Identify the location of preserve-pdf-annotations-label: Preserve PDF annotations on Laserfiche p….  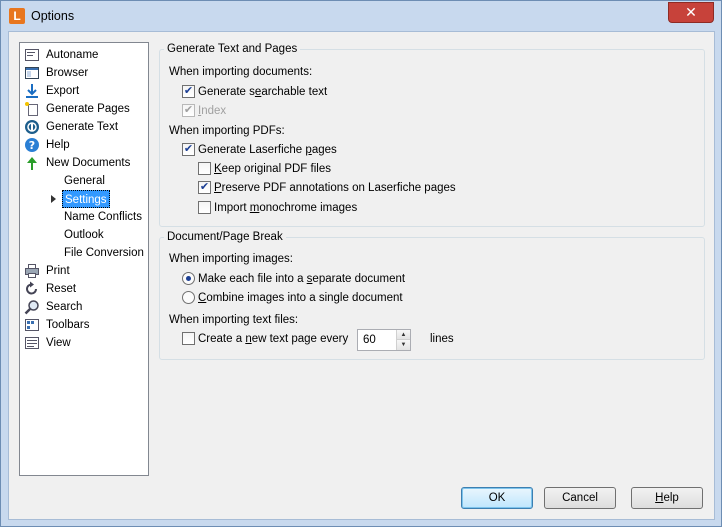
(335, 188).